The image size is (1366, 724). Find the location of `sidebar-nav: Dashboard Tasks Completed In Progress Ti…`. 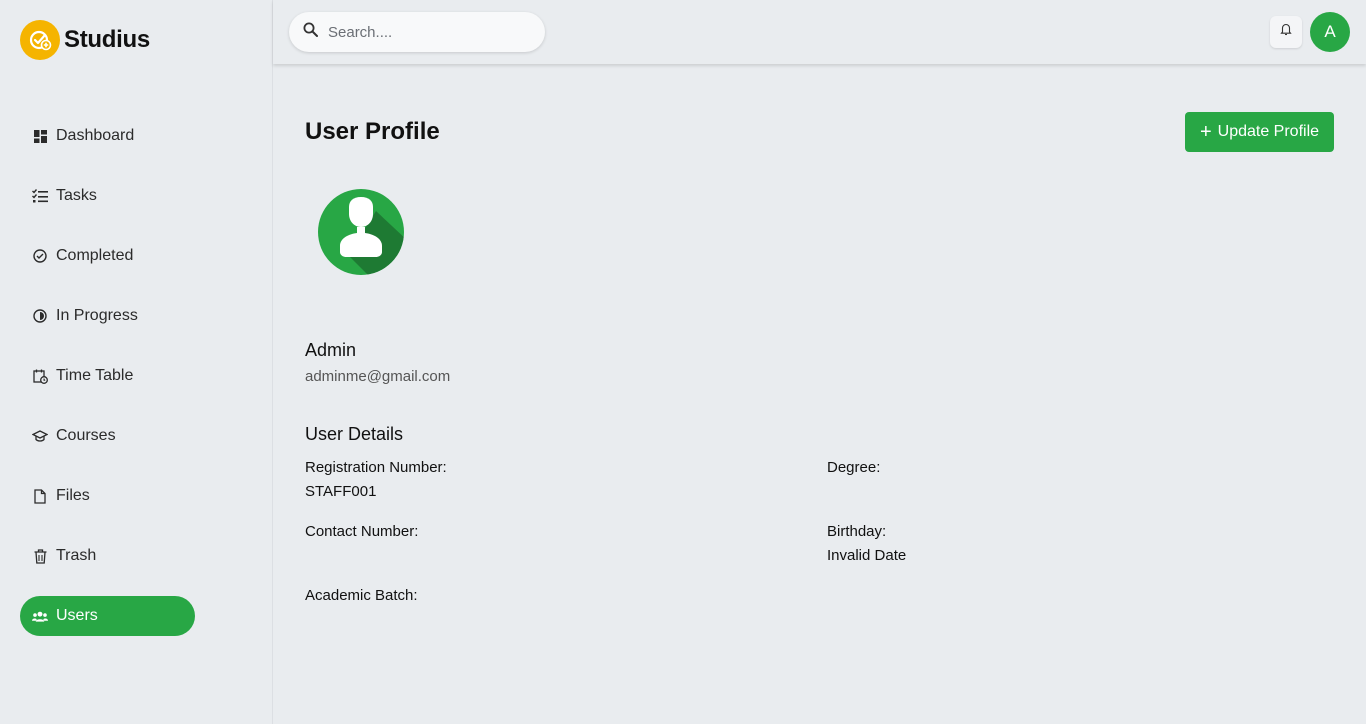

sidebar-nav: Dashboard Tasks Completed In Progress Ti… is located at coordinates (107, 386).